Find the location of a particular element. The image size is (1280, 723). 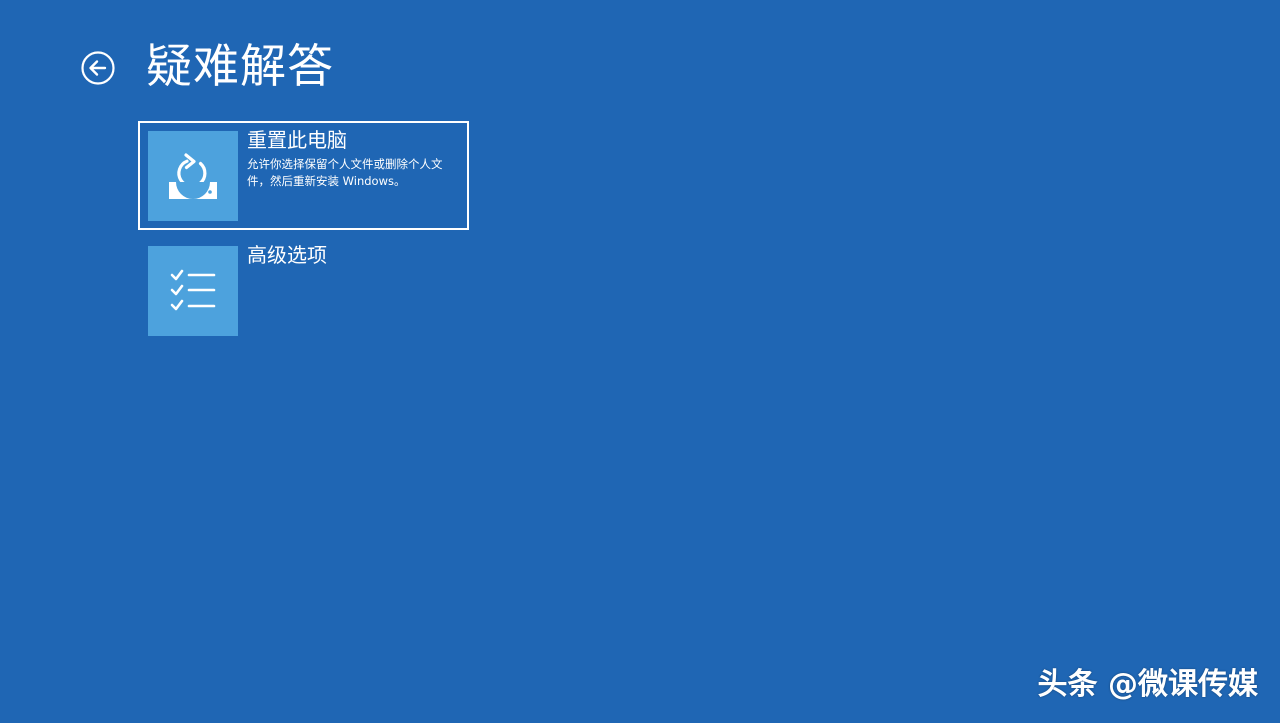

reset-pc-icon is located at coordinates (193, 176).